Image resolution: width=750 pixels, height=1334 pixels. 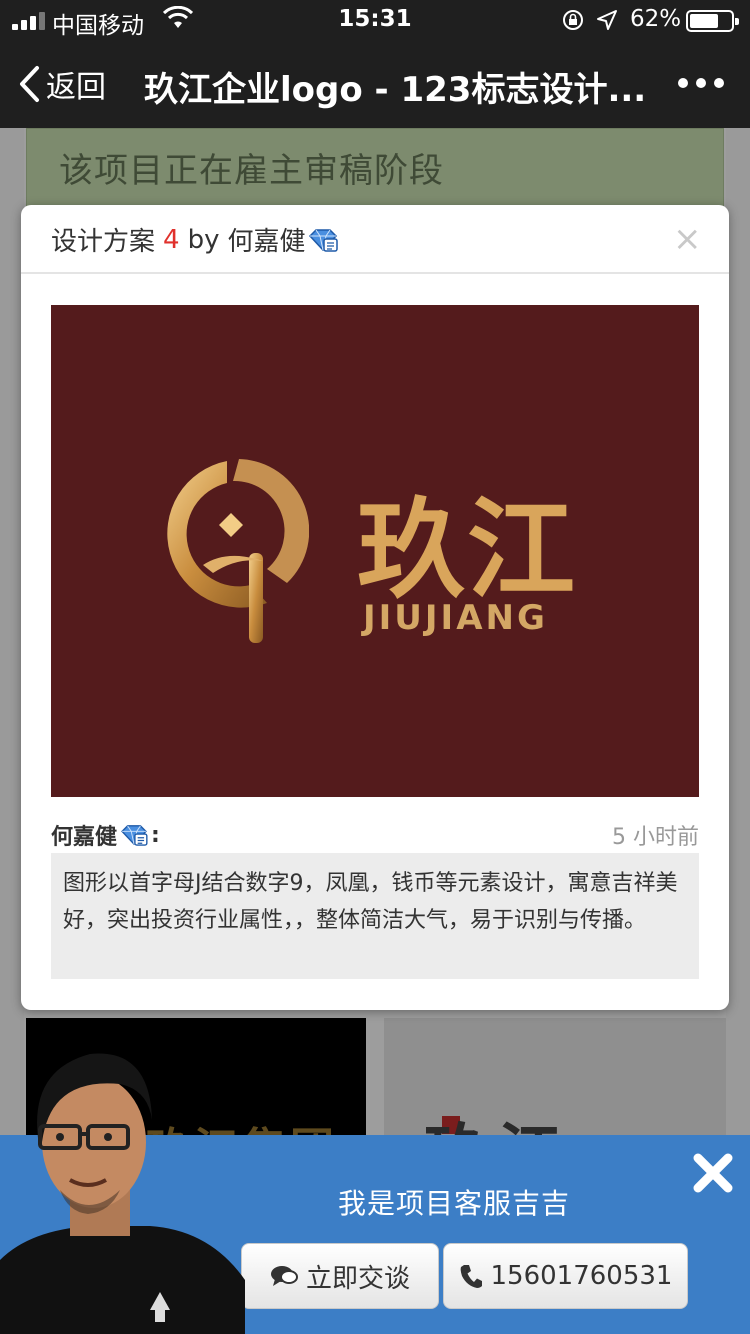 I want to click on chevron-left-icon, so click(x=29, y=84).